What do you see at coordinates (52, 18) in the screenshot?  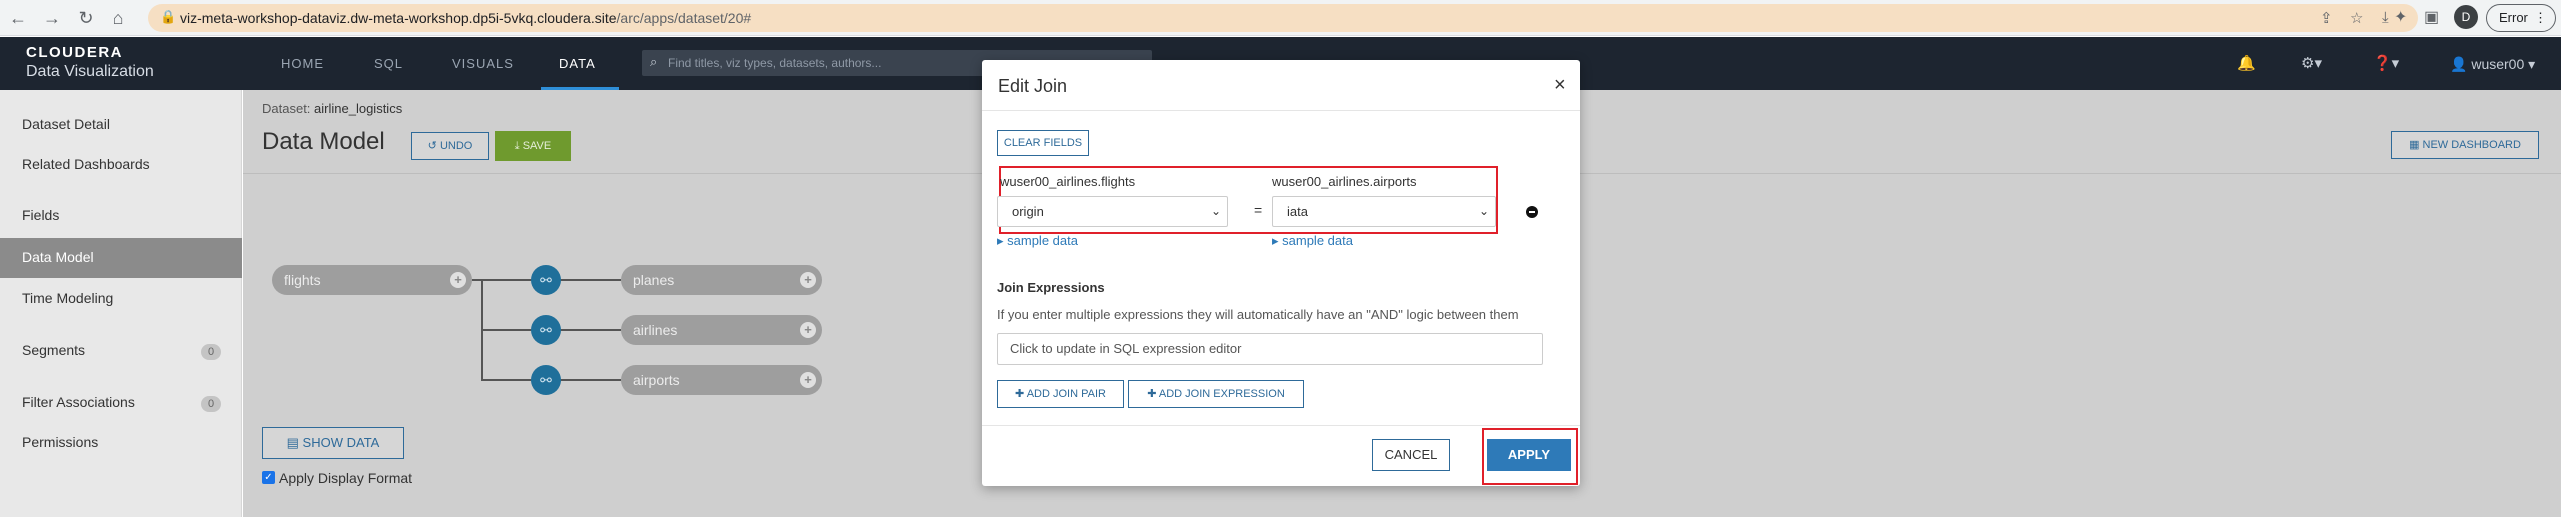 I see `forward-icon: →` at bounding box center [52, 18].